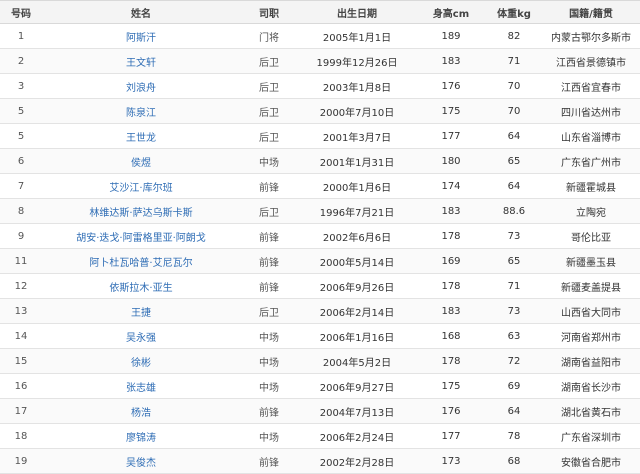  Describe the element at coordinates (591, 461) in the screenshot. I see `cell-origin: 安徽省合肥市` at that location.